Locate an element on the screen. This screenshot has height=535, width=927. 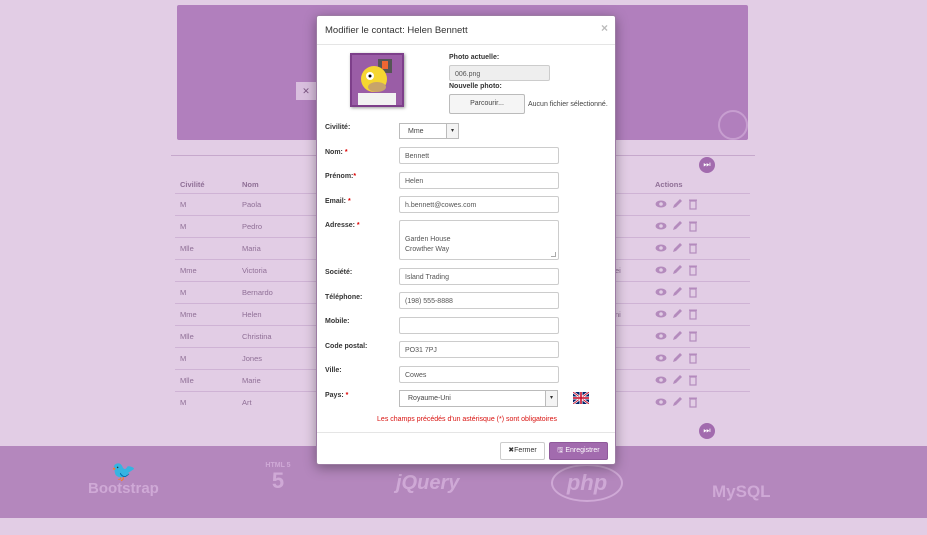
code-postal-input: PO31 7PJ is located at coordinates (479, 349).